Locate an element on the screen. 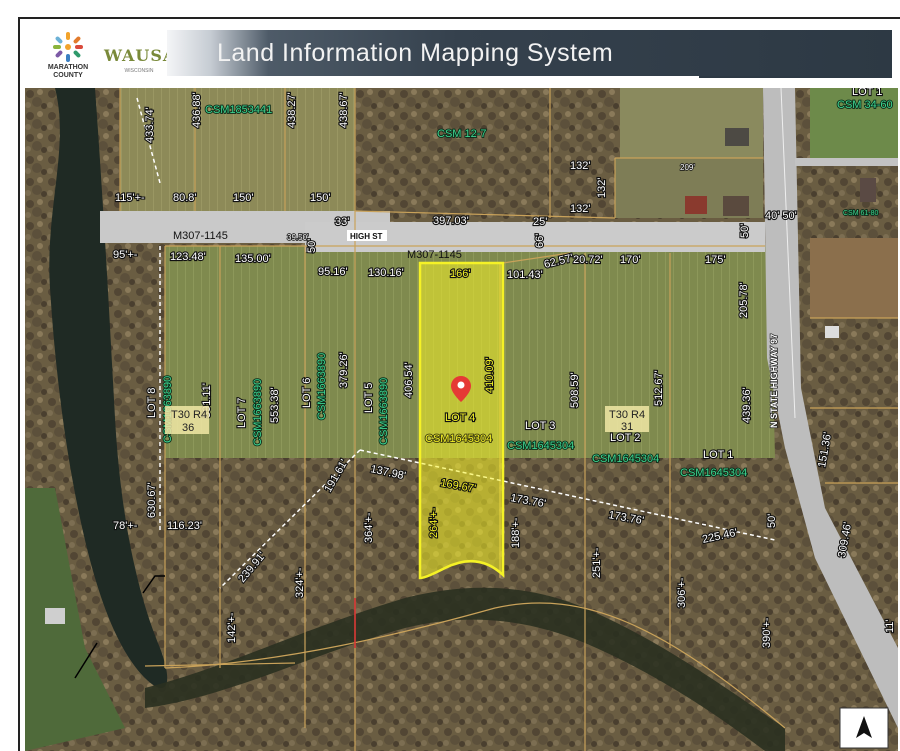  csm-small: CSM 61-80 is located at coordinates (861, 213).